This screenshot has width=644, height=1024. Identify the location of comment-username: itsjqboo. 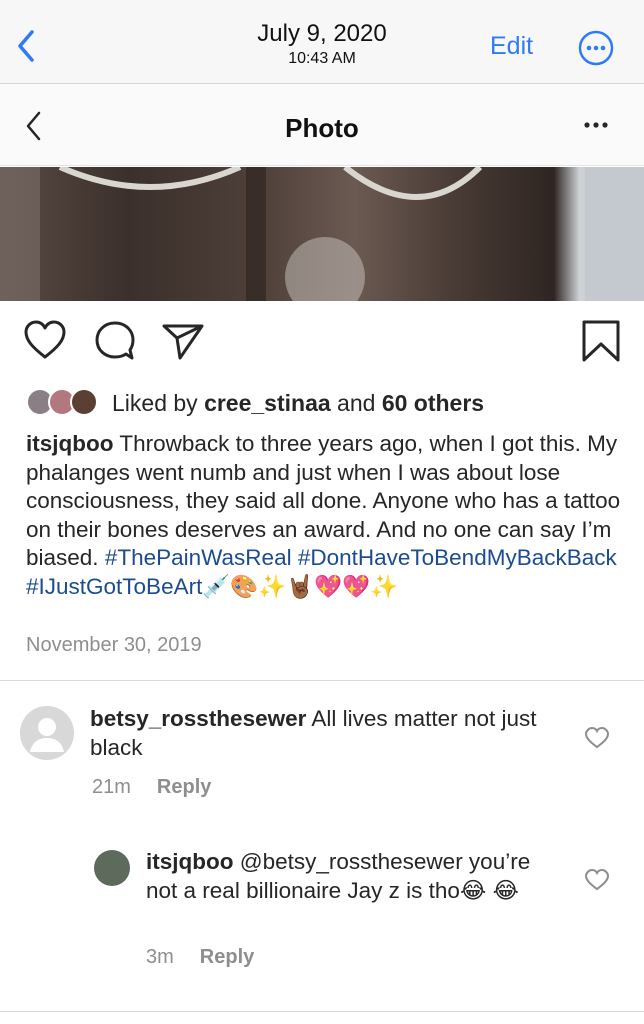
(189, 861).